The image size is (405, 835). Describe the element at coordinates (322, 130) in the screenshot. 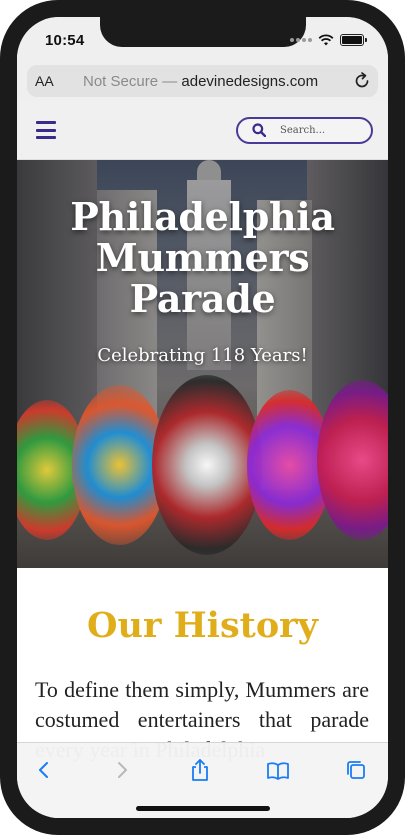

I see `search-input` at that location.